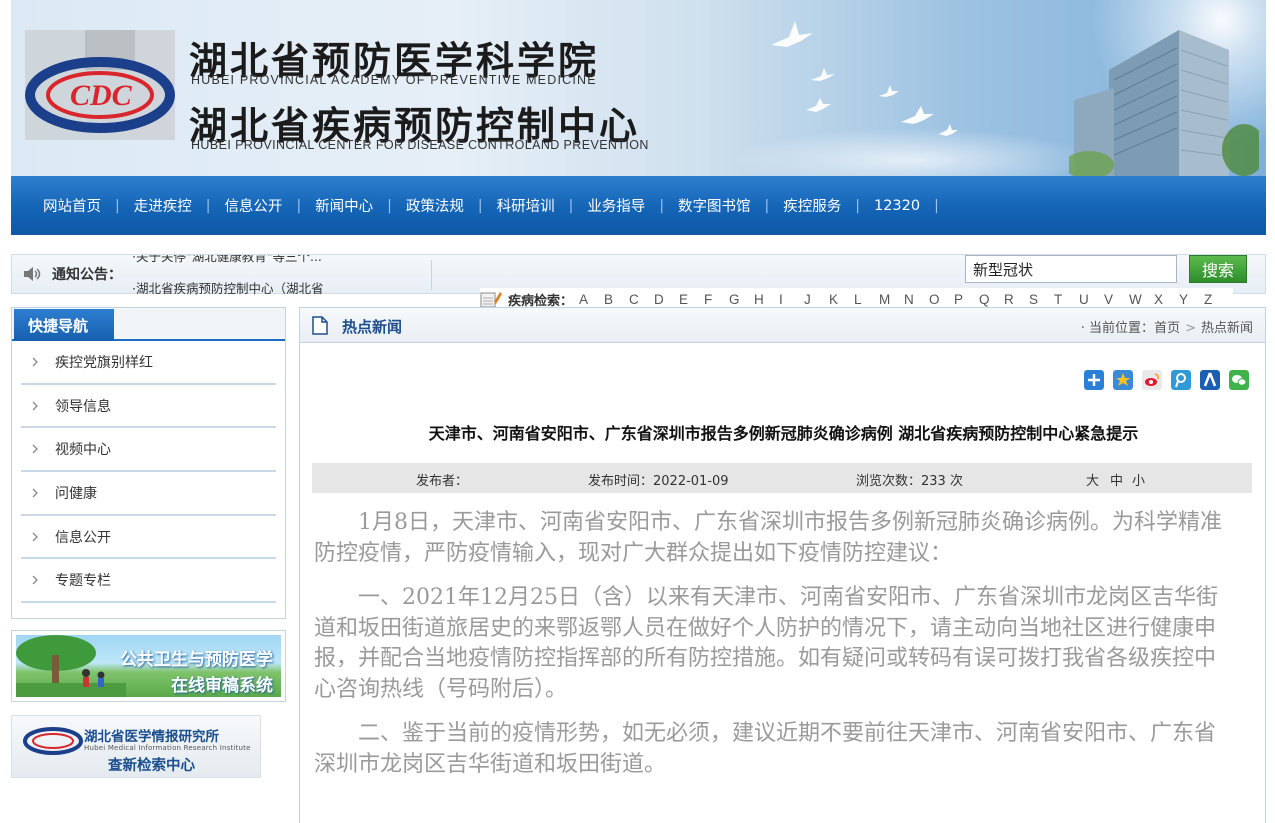  I want to click on notice-ticker: ·关于关停"湖北健康教育"等三个... ·湖北省疾病预防控制中心（湖北省, so click(282, 275).